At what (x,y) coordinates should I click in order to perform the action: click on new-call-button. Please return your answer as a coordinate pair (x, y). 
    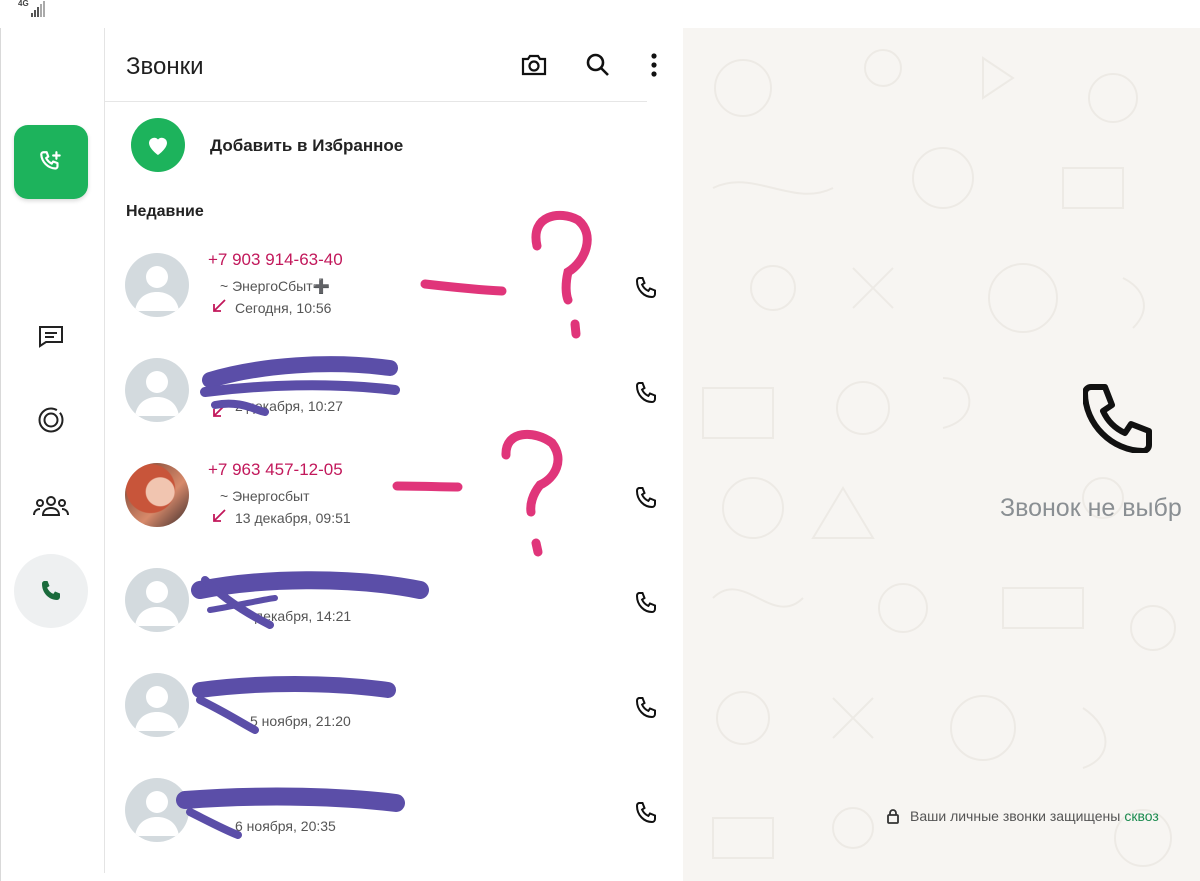
    Looking at the image, I should click on (51, 162).